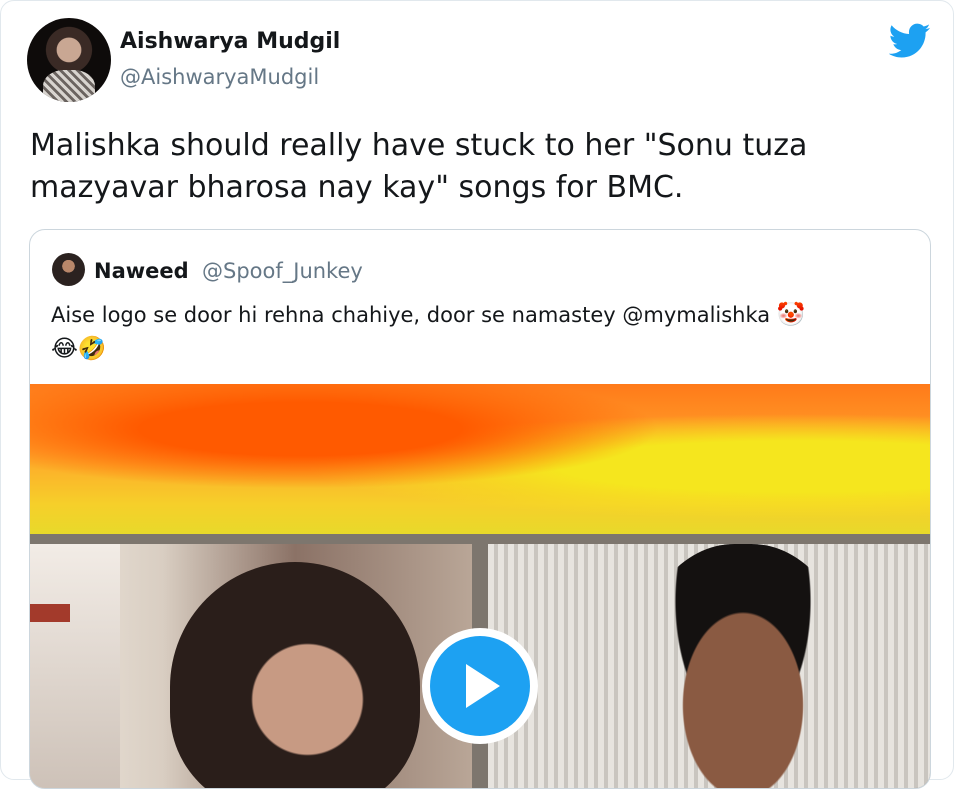  What do you see at coordinates (92, 349) in the screenshot?
I see `rofl-emoji: 🤣` at bounding box center [92, 349].